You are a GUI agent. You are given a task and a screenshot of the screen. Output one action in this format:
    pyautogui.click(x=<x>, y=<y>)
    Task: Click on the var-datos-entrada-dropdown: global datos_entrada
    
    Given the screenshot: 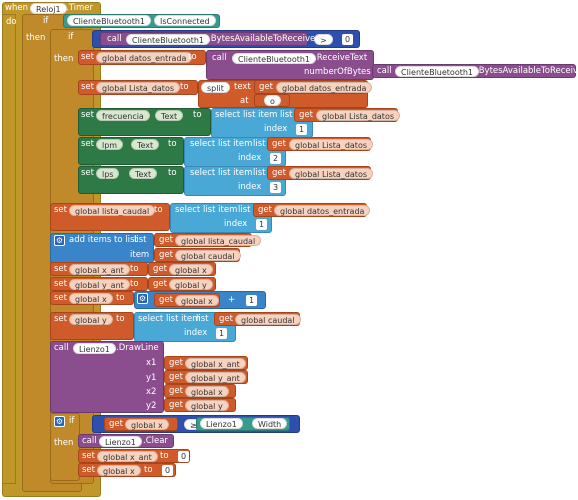 What is the action you would take?
    pyautogui.click(x=144, y=57)
    